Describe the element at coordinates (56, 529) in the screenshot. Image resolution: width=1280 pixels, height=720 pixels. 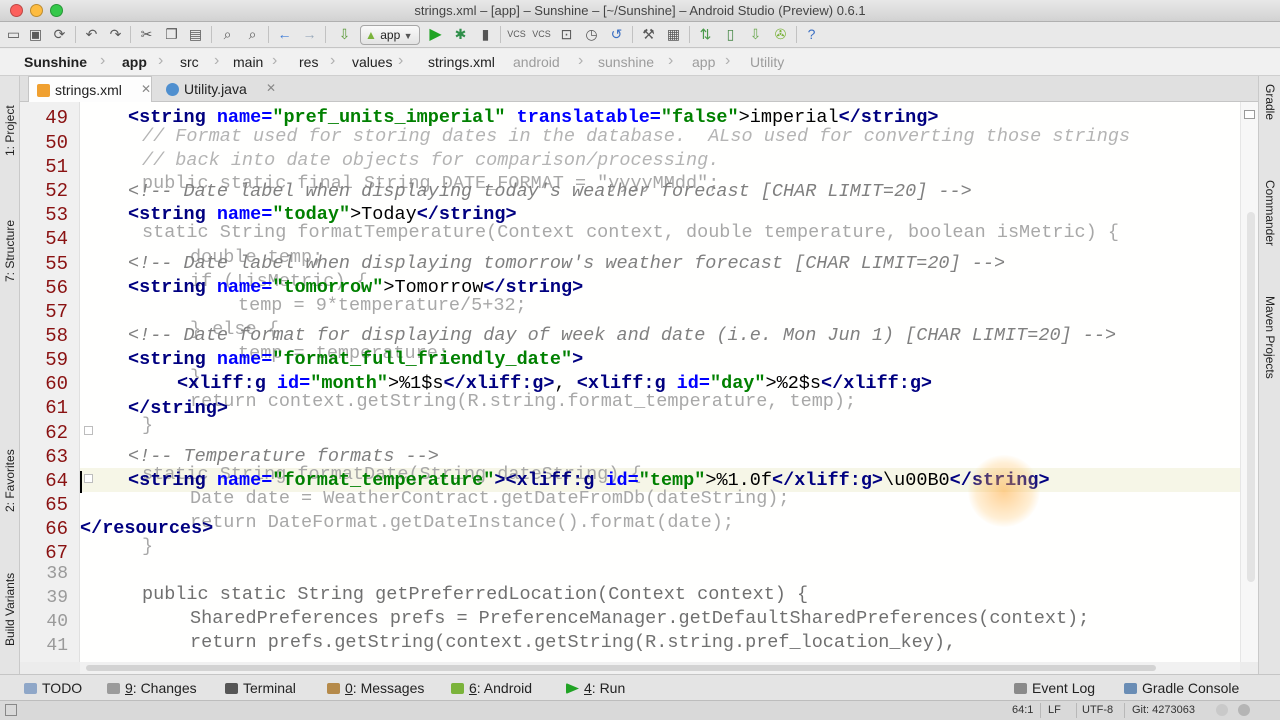
I see `line-number: 66` at that location.